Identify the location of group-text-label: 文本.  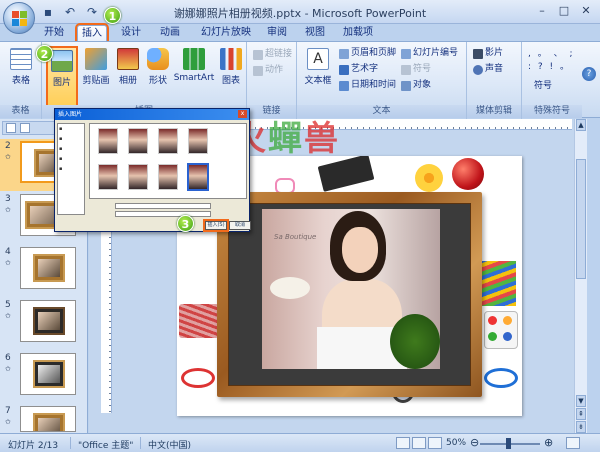
(381, 111).